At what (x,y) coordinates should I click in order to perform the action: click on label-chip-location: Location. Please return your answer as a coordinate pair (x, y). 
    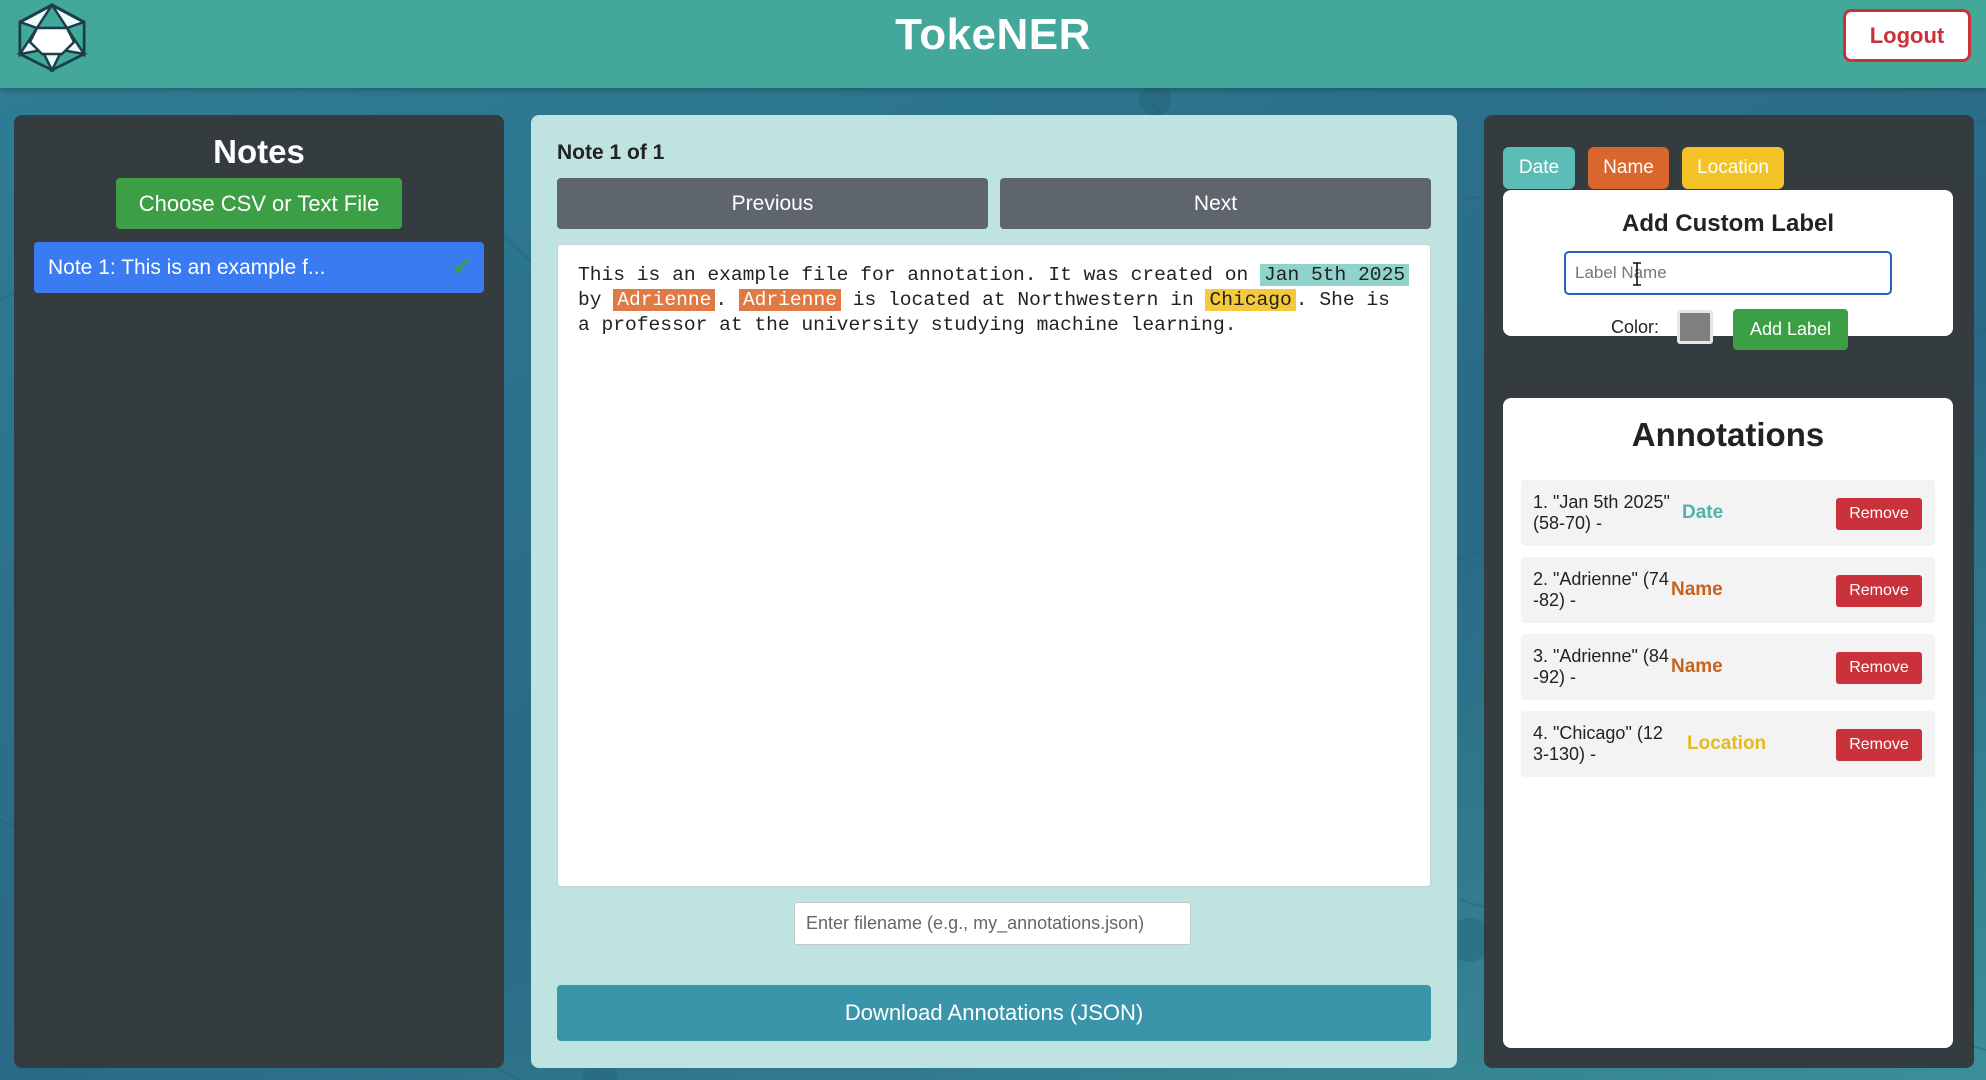
    Looking at the image, I should click on (1733, 168).